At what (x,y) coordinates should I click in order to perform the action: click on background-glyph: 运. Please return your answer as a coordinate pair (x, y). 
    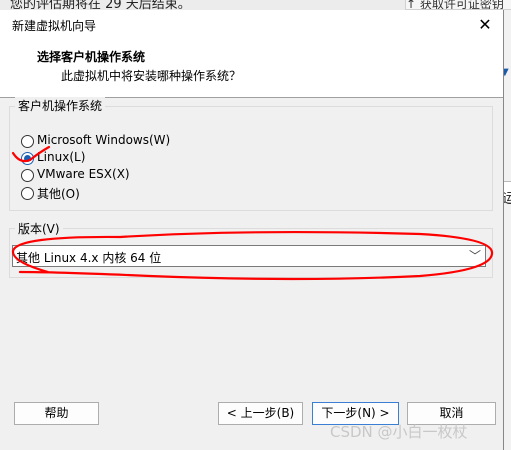
    Looking at the image, I should click on (507, 199).